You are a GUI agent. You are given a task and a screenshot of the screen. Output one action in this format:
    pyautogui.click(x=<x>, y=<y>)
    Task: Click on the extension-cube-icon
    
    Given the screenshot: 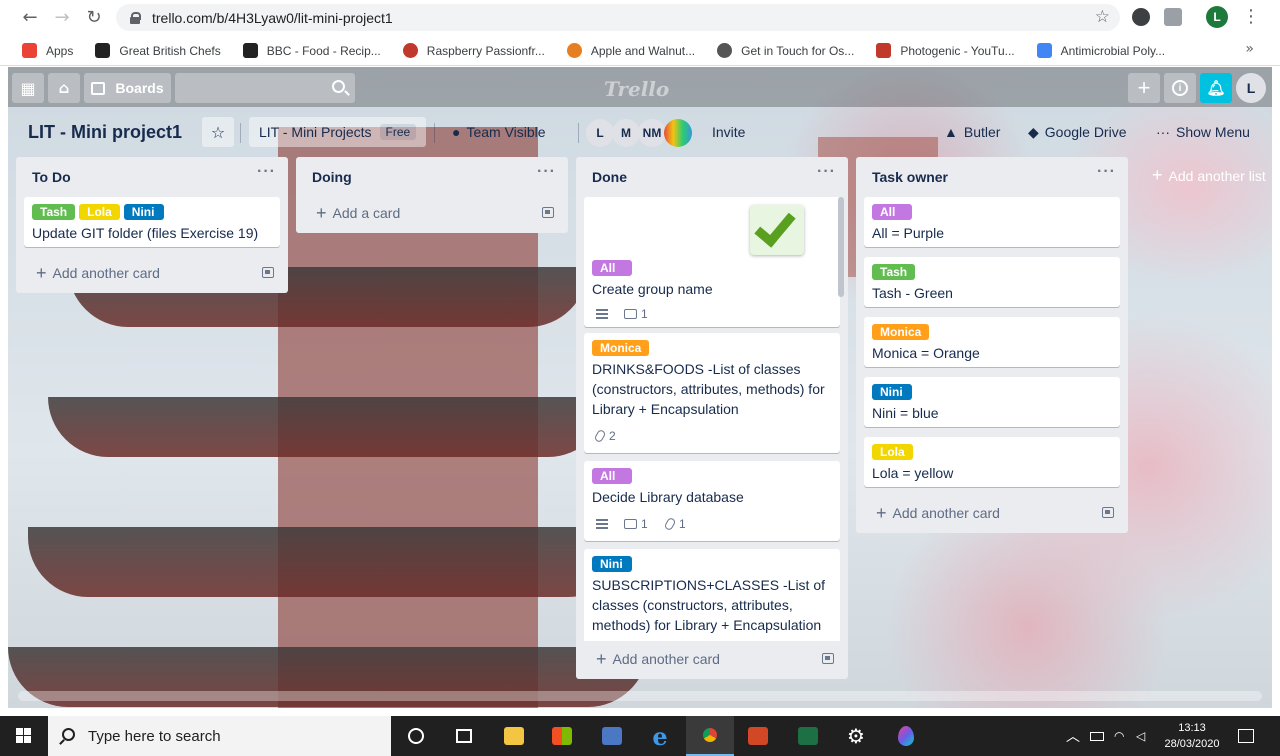 What is the action you would take?
    pyautogui.click(x=1173, y=17)
    